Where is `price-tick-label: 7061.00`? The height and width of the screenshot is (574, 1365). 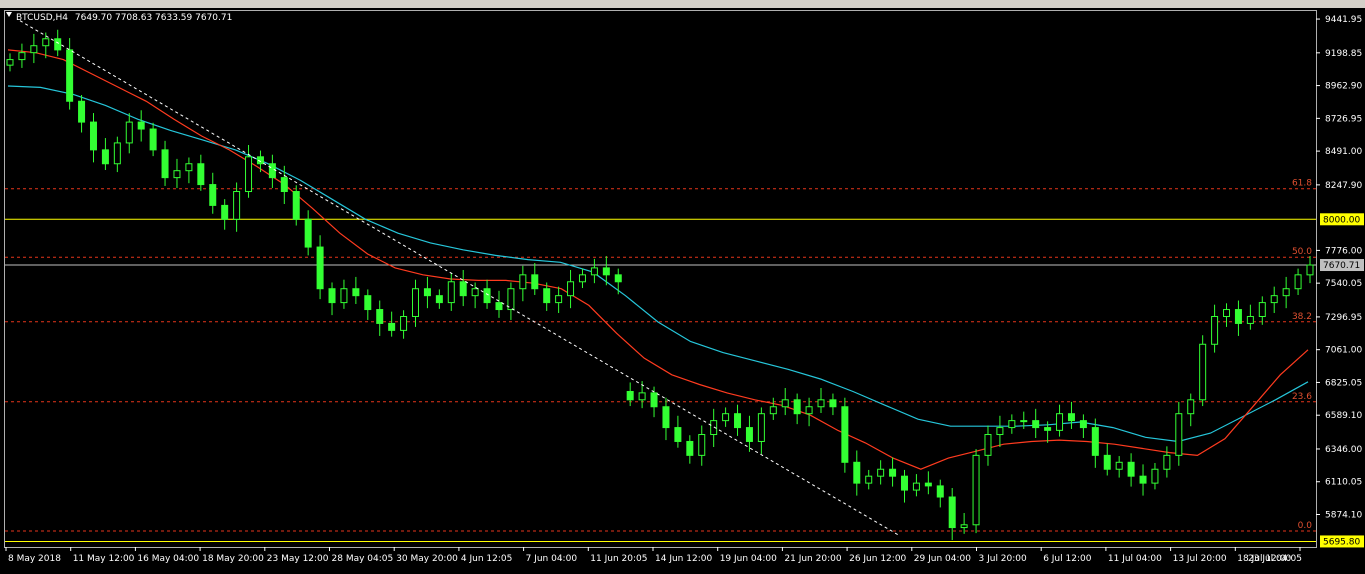
price-tick-label: 7061.00 is located at coordinates (1343, 351).